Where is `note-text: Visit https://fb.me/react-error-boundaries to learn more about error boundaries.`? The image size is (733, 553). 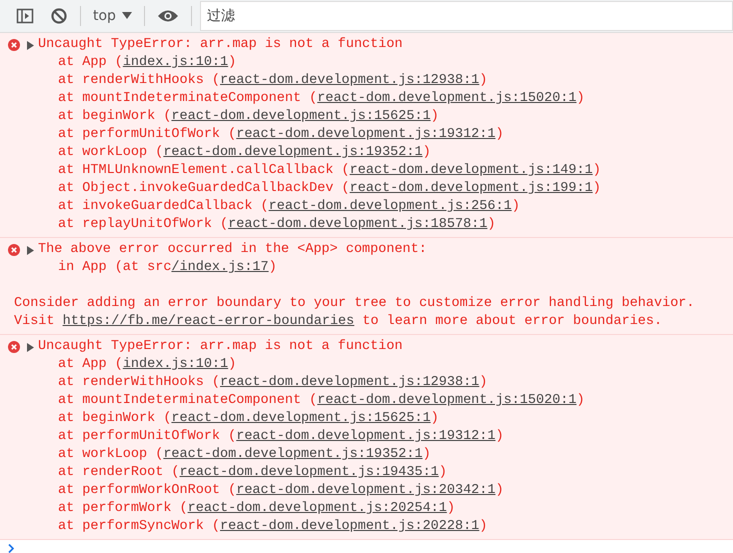 note-text: Visit https://fb.me/react-error-boundaries to learn more about error boundaries. is located at coordinates (338, 322).